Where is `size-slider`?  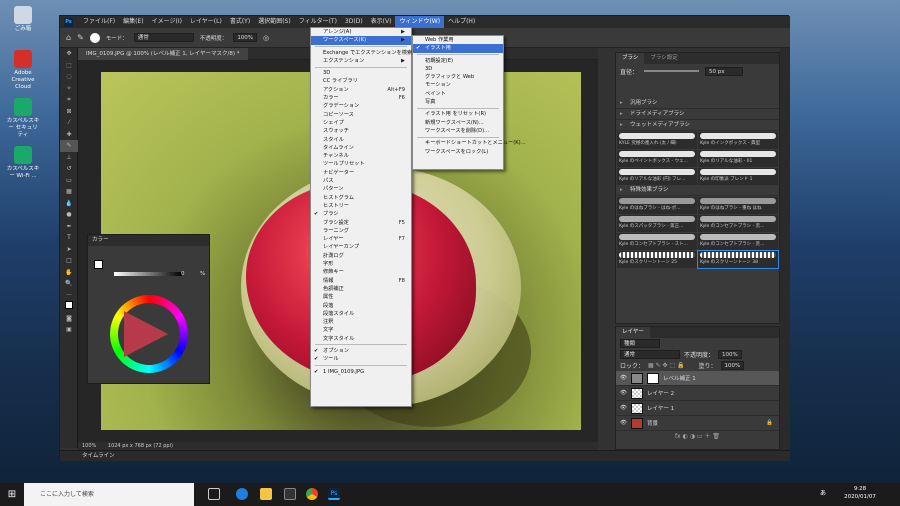 size-slider is located at coordinates (672, 71).